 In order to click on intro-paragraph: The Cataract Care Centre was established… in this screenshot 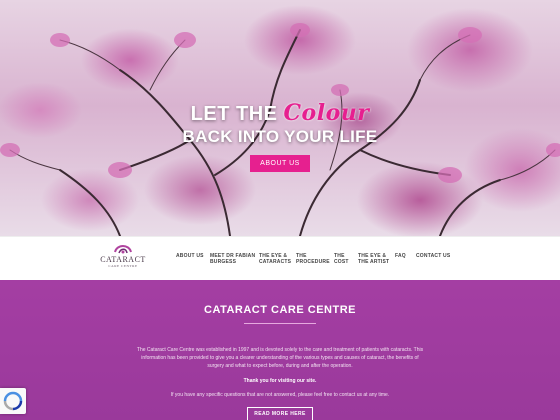, I will do `click(280, 358)`.